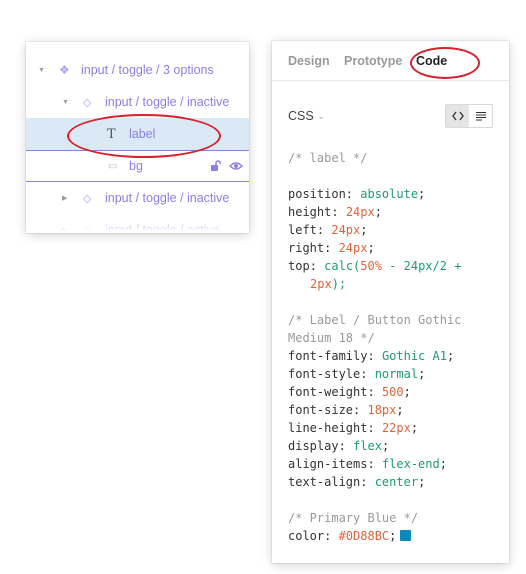 Image resolution: width=526 pixels, height=574 pixels. Describe the element at coordinates (301, 116) in the screenshot. I see `language-select-value: CSS` at that location.